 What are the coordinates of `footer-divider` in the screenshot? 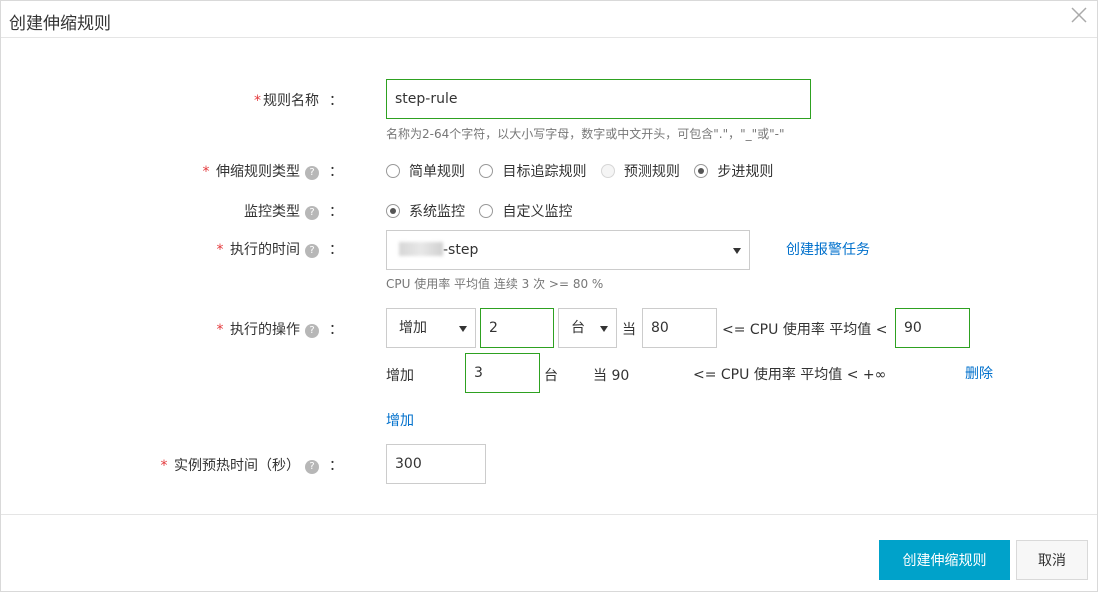 It's located at (549, 514).